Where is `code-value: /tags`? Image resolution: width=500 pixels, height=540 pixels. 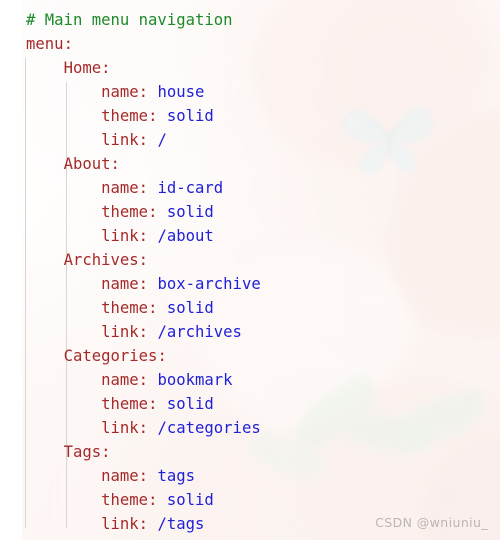
code-value: /tags is located at coordinates (181, 524).